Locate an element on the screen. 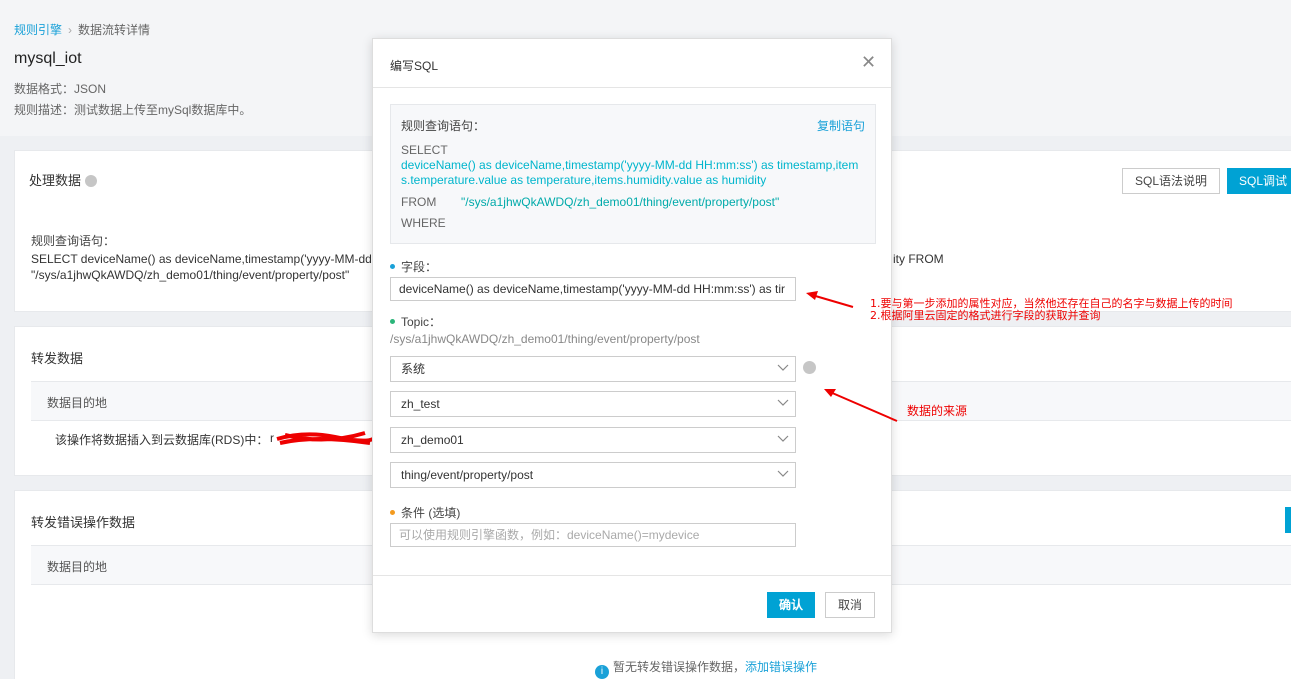 The width and height of the screenshot is (1291, 679). annotation-note-2: 2.根据阿里云固定的格式进行字段的获取并查询 is located at coordinates (985, 315).